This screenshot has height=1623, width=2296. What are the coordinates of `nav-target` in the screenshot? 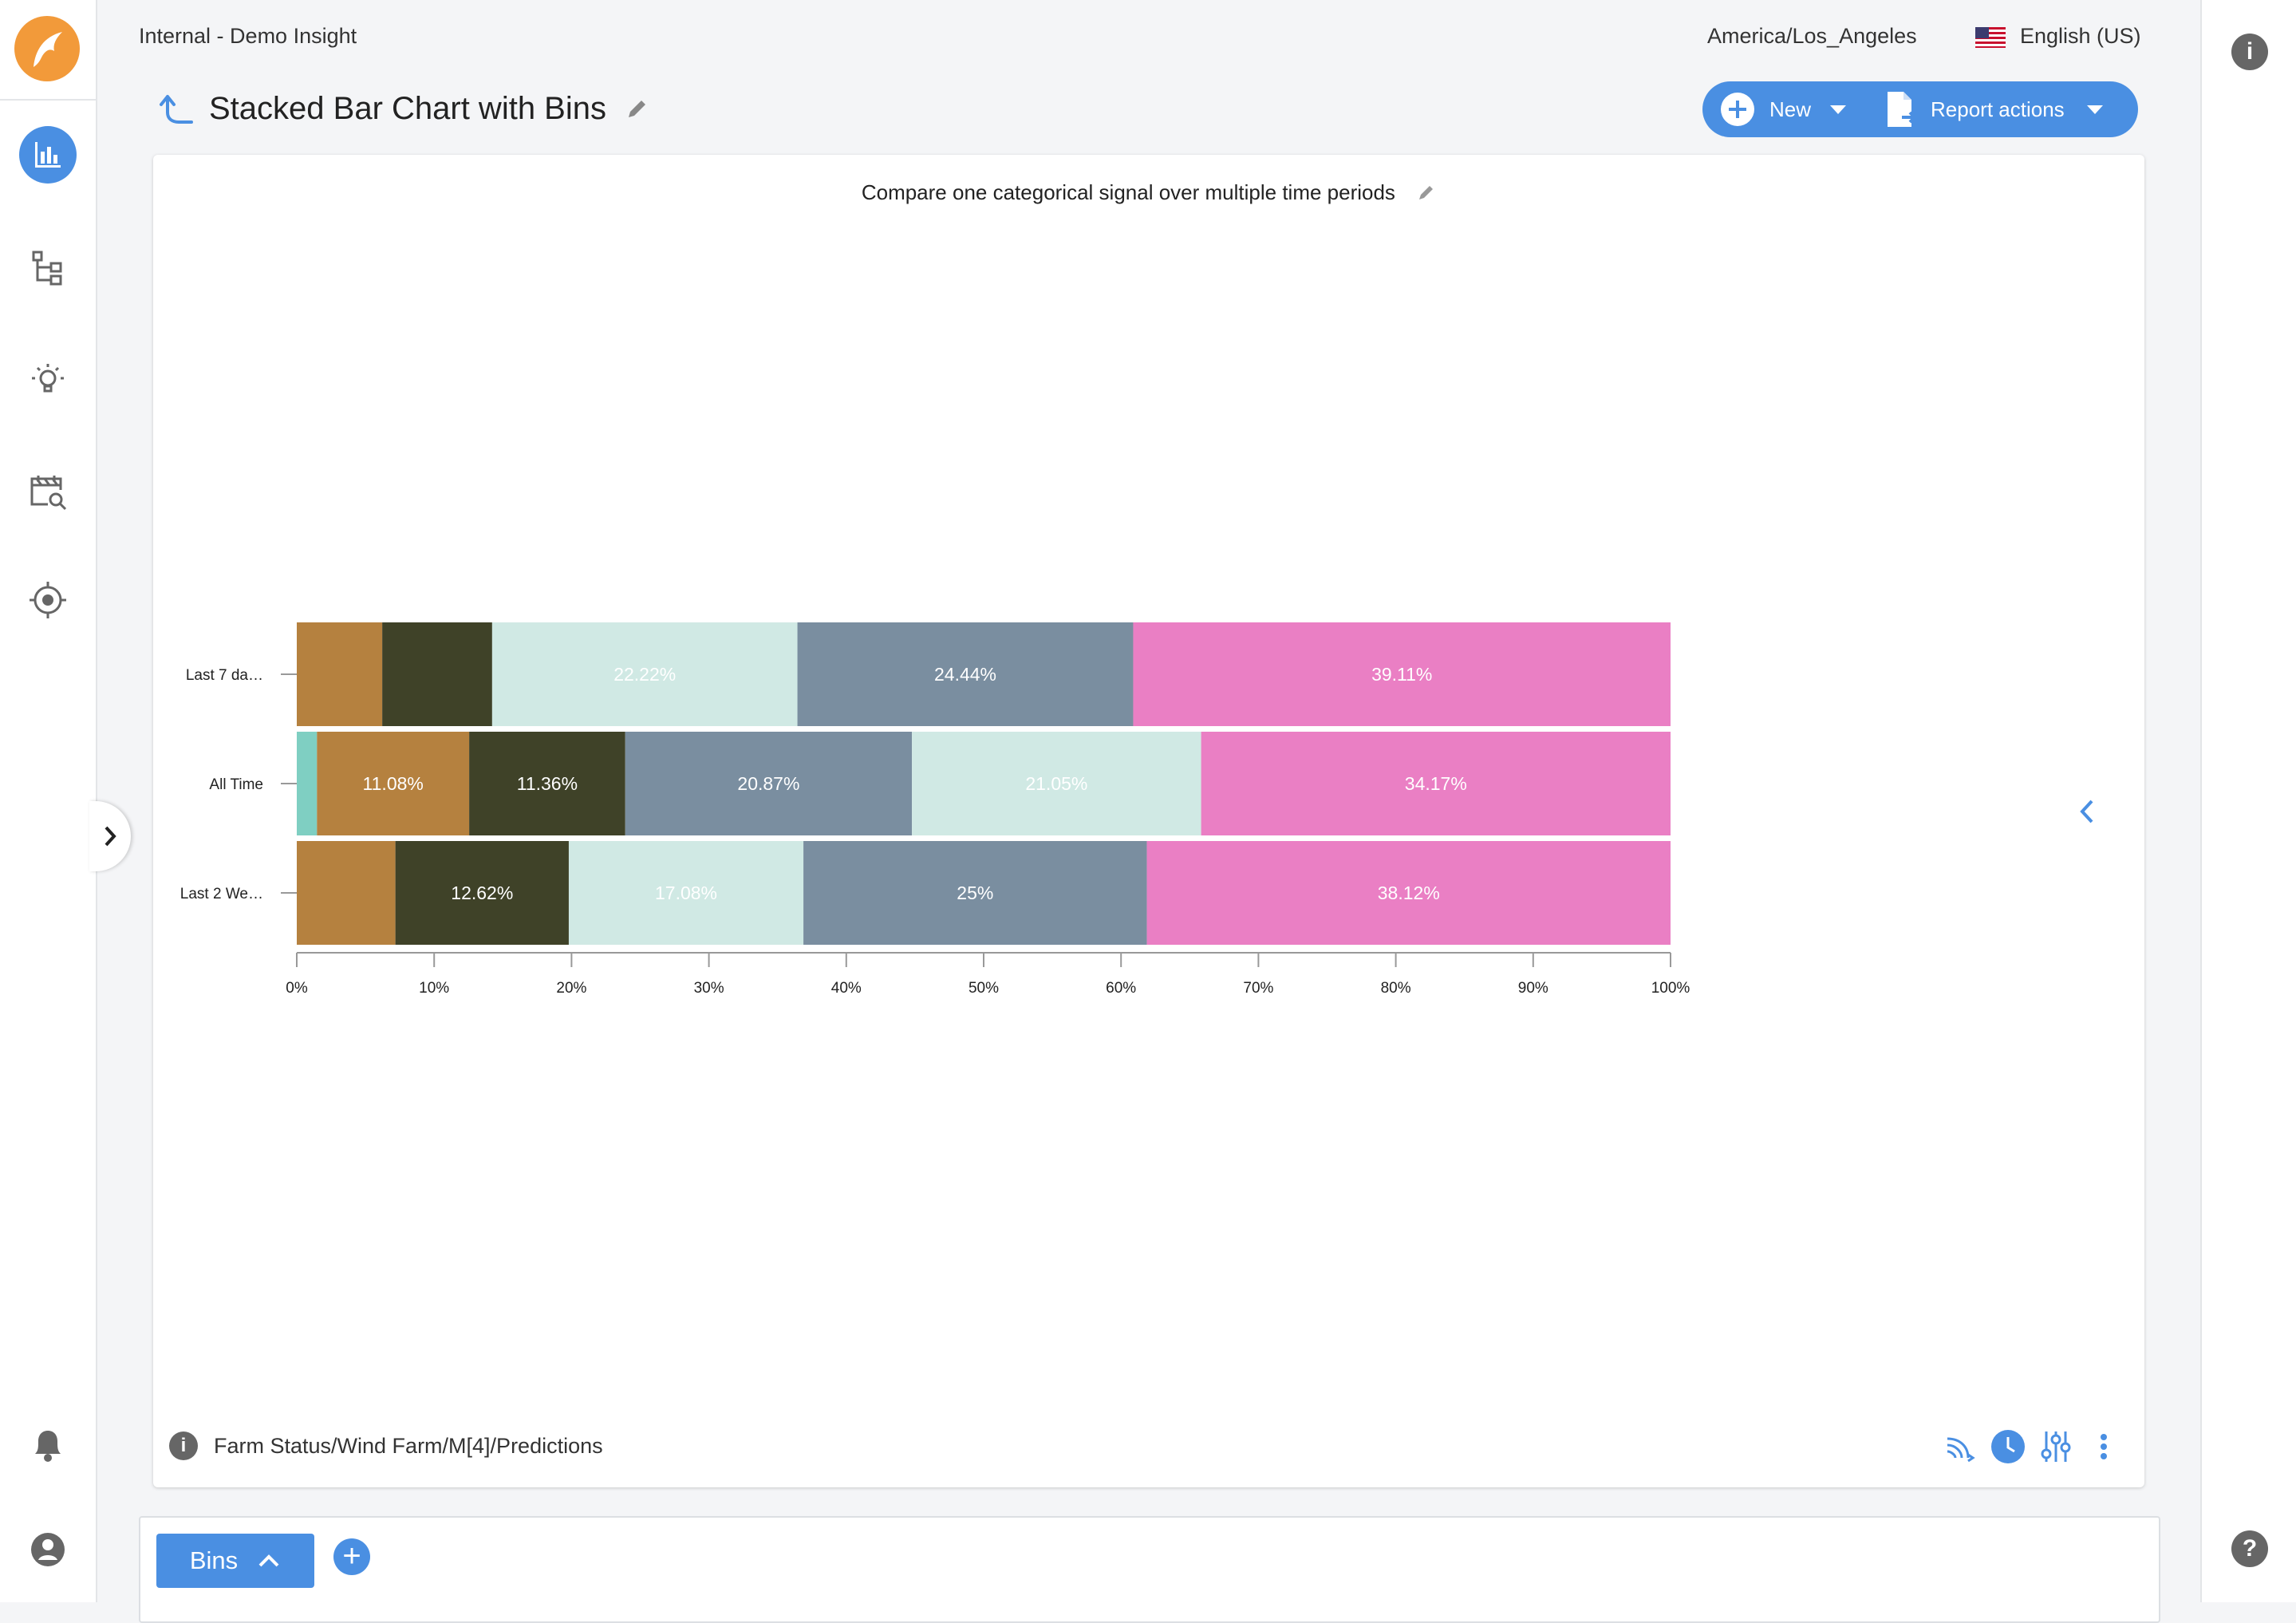 It's located at (48, 600).